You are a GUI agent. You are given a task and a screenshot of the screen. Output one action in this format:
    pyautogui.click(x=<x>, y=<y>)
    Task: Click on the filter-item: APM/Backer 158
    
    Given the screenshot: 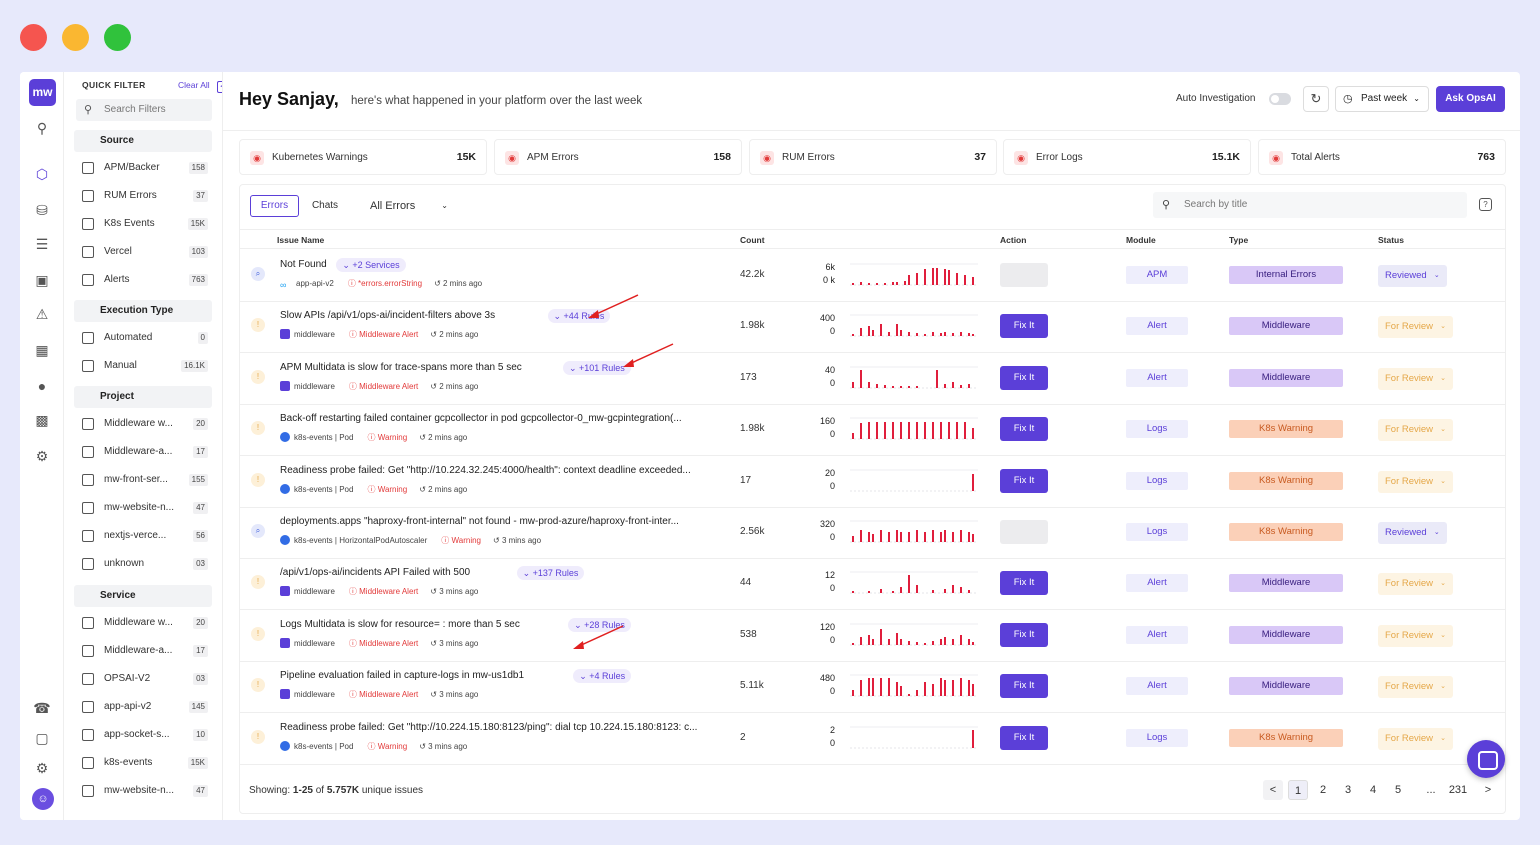 What is the action you would take?
    pyautogui.click(x=145, y=168)
    